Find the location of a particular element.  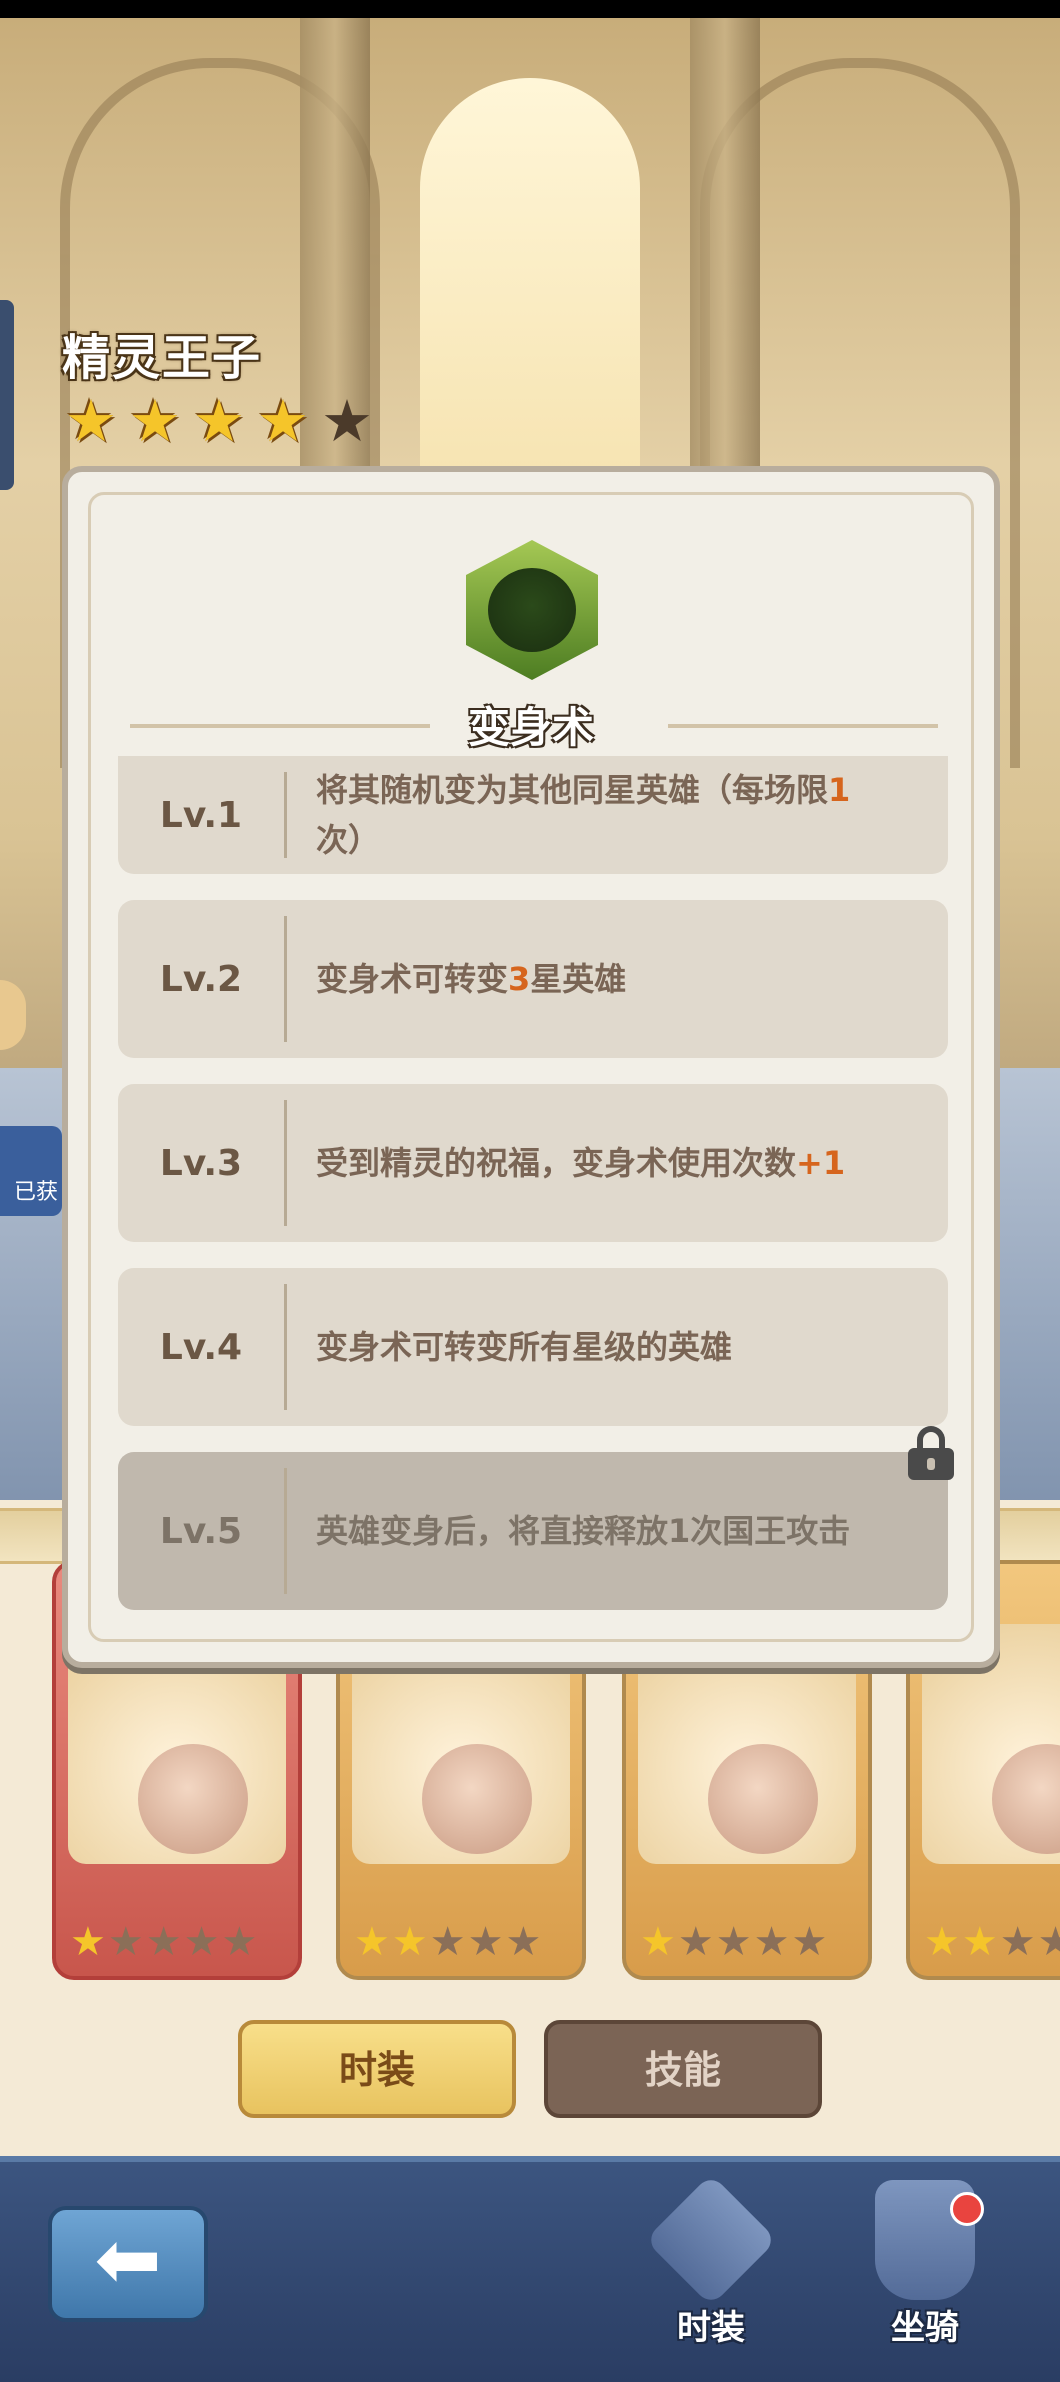

level-description: 受到精灵的祝福，变身术使用次数+1 is located at coordinates (612, 1163).